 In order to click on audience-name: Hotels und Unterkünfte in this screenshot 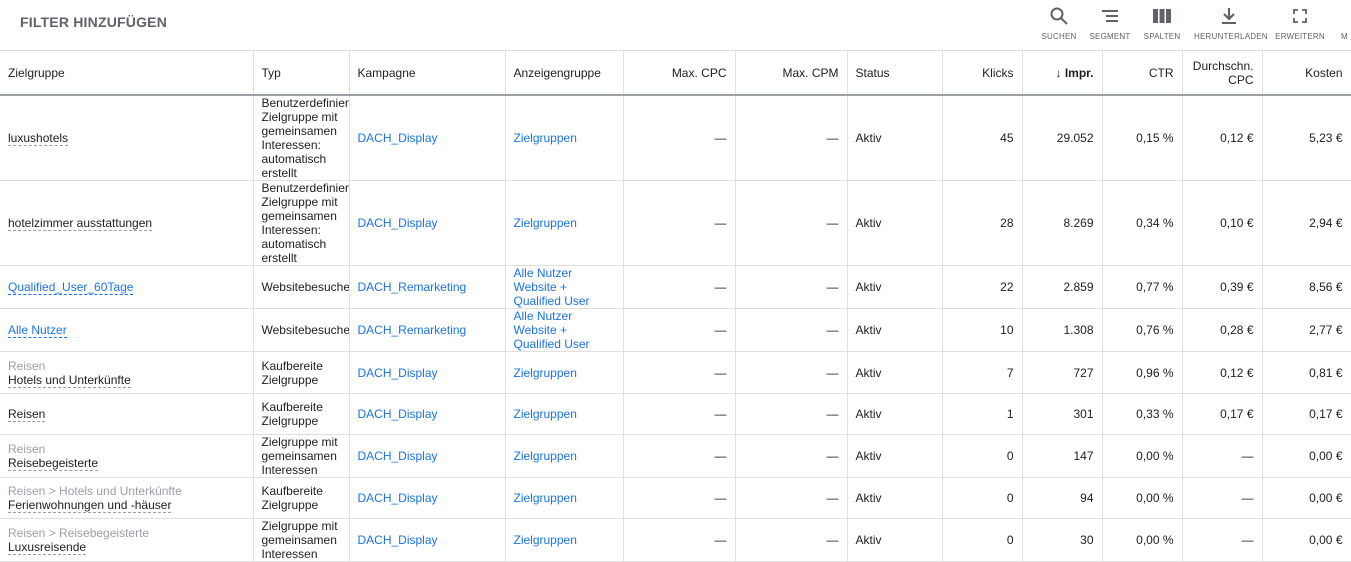, I will do `click(69, 380)`.